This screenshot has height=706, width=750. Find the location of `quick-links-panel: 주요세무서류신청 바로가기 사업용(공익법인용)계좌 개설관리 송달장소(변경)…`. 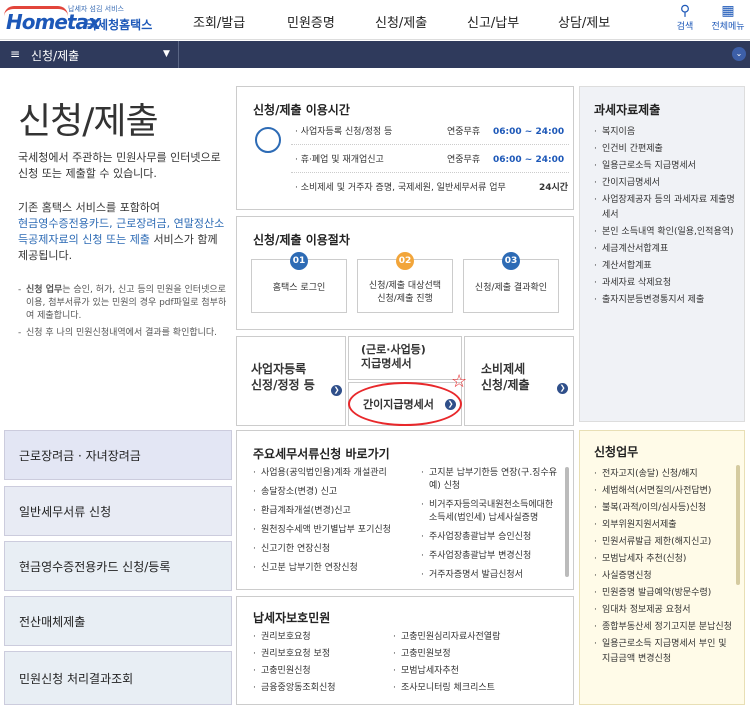

quick-links-panel: 주요세무서류신청 바로가기 사업용(공익법인용)계좌 개설관리 송달장소(변경)… is located at coordinates (405, 510).